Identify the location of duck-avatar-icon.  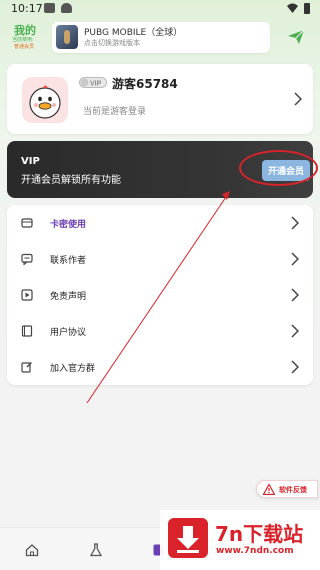
(45, 100).